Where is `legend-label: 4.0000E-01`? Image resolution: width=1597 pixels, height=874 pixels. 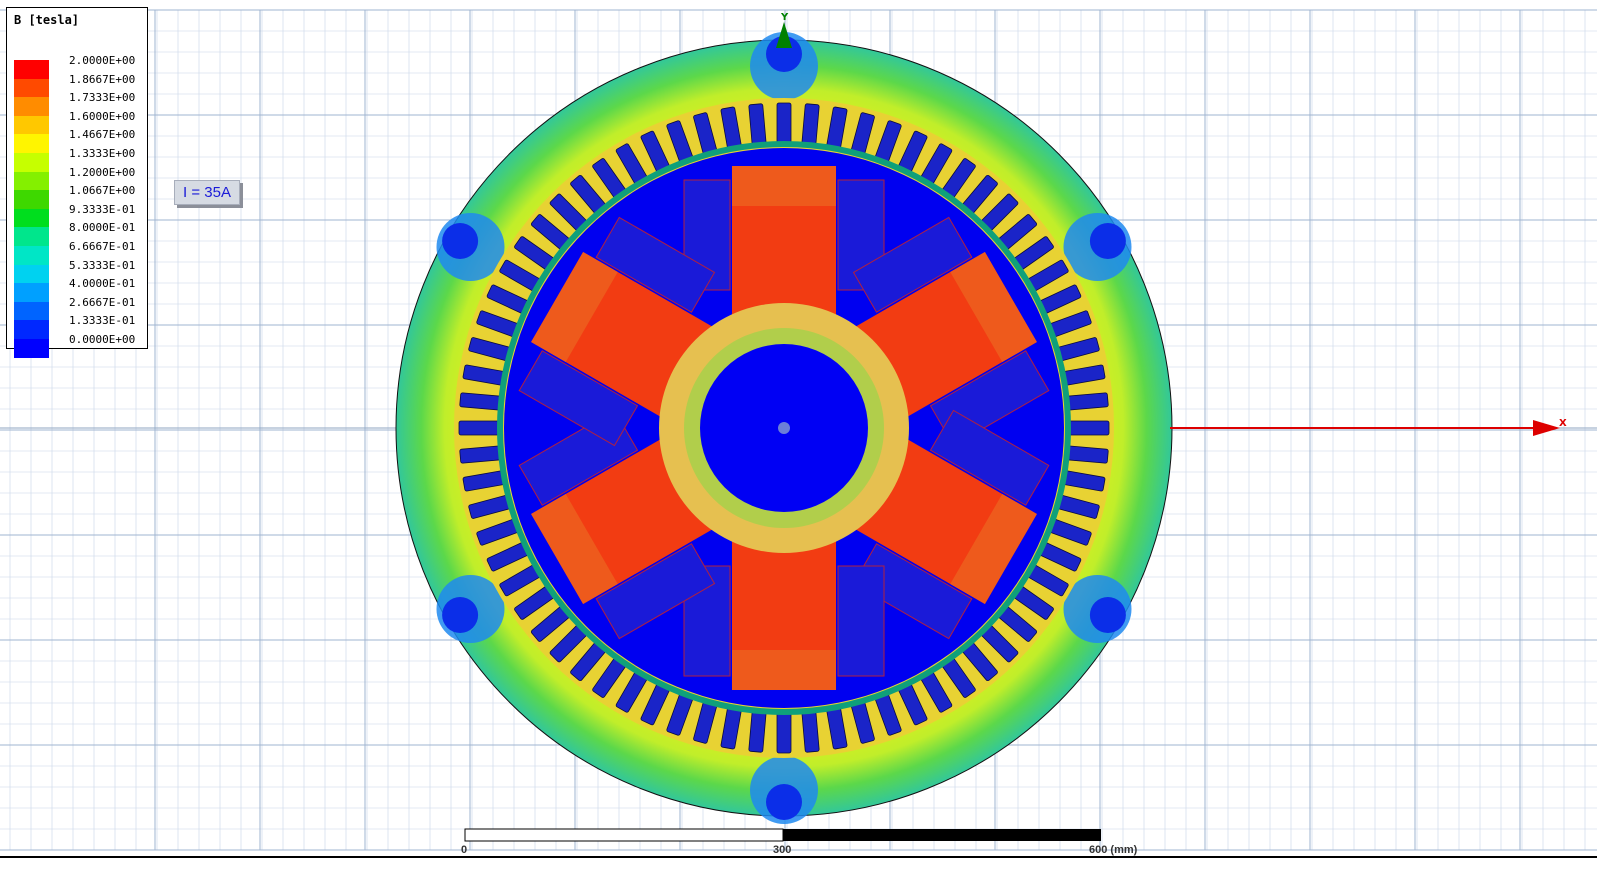 legend-label: 4.0000E-01 is located at coordinates (102, 284).